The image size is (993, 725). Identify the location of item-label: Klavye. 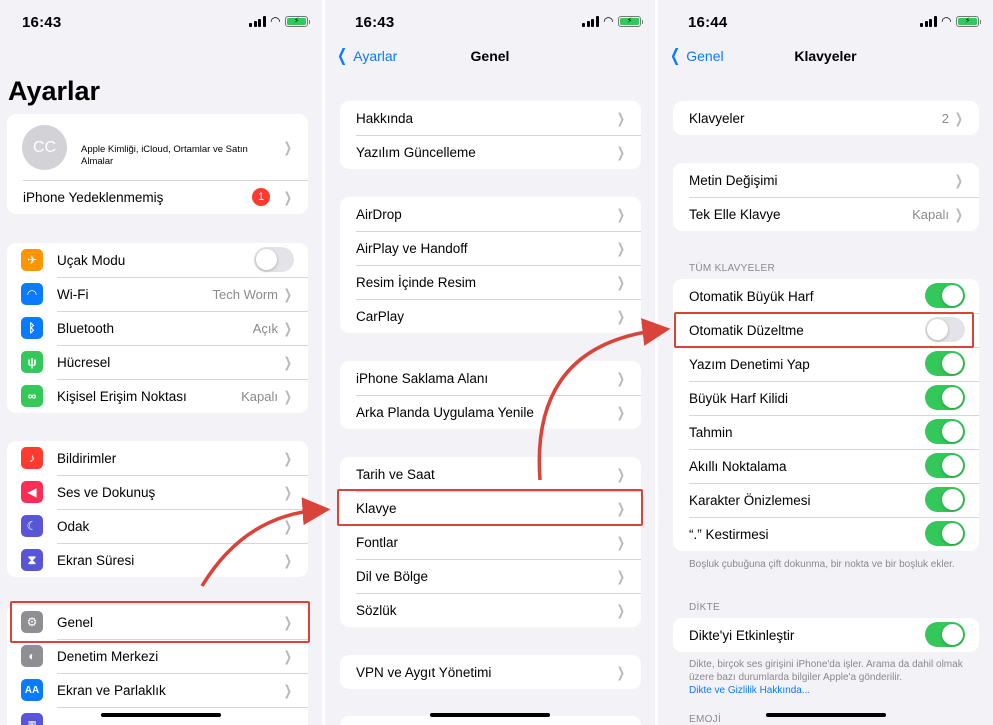
(376, 508).